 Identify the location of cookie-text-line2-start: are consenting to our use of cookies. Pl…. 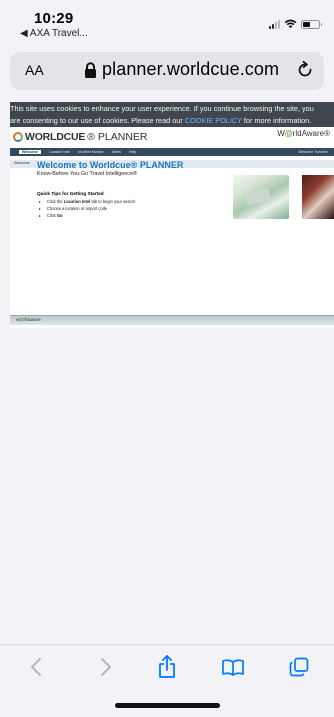
(97, 120).